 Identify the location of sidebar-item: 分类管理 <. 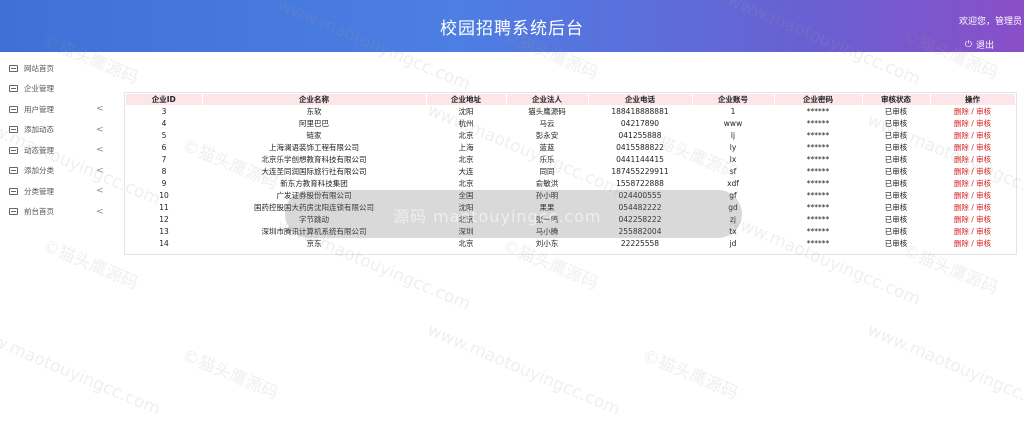
(55, 191).